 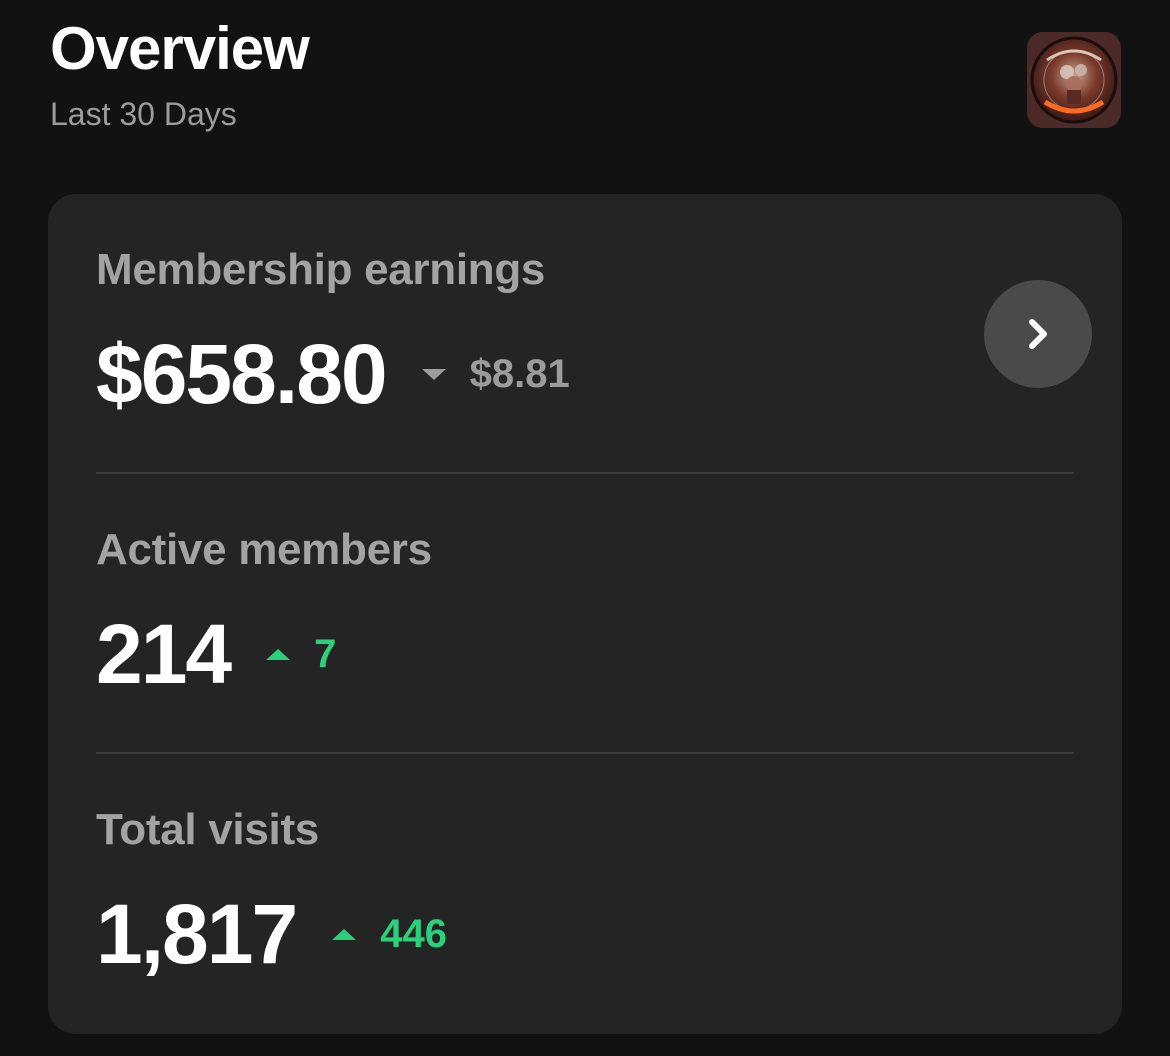 I want to click on chevron-right-icon, so click(x=1038, y=334).